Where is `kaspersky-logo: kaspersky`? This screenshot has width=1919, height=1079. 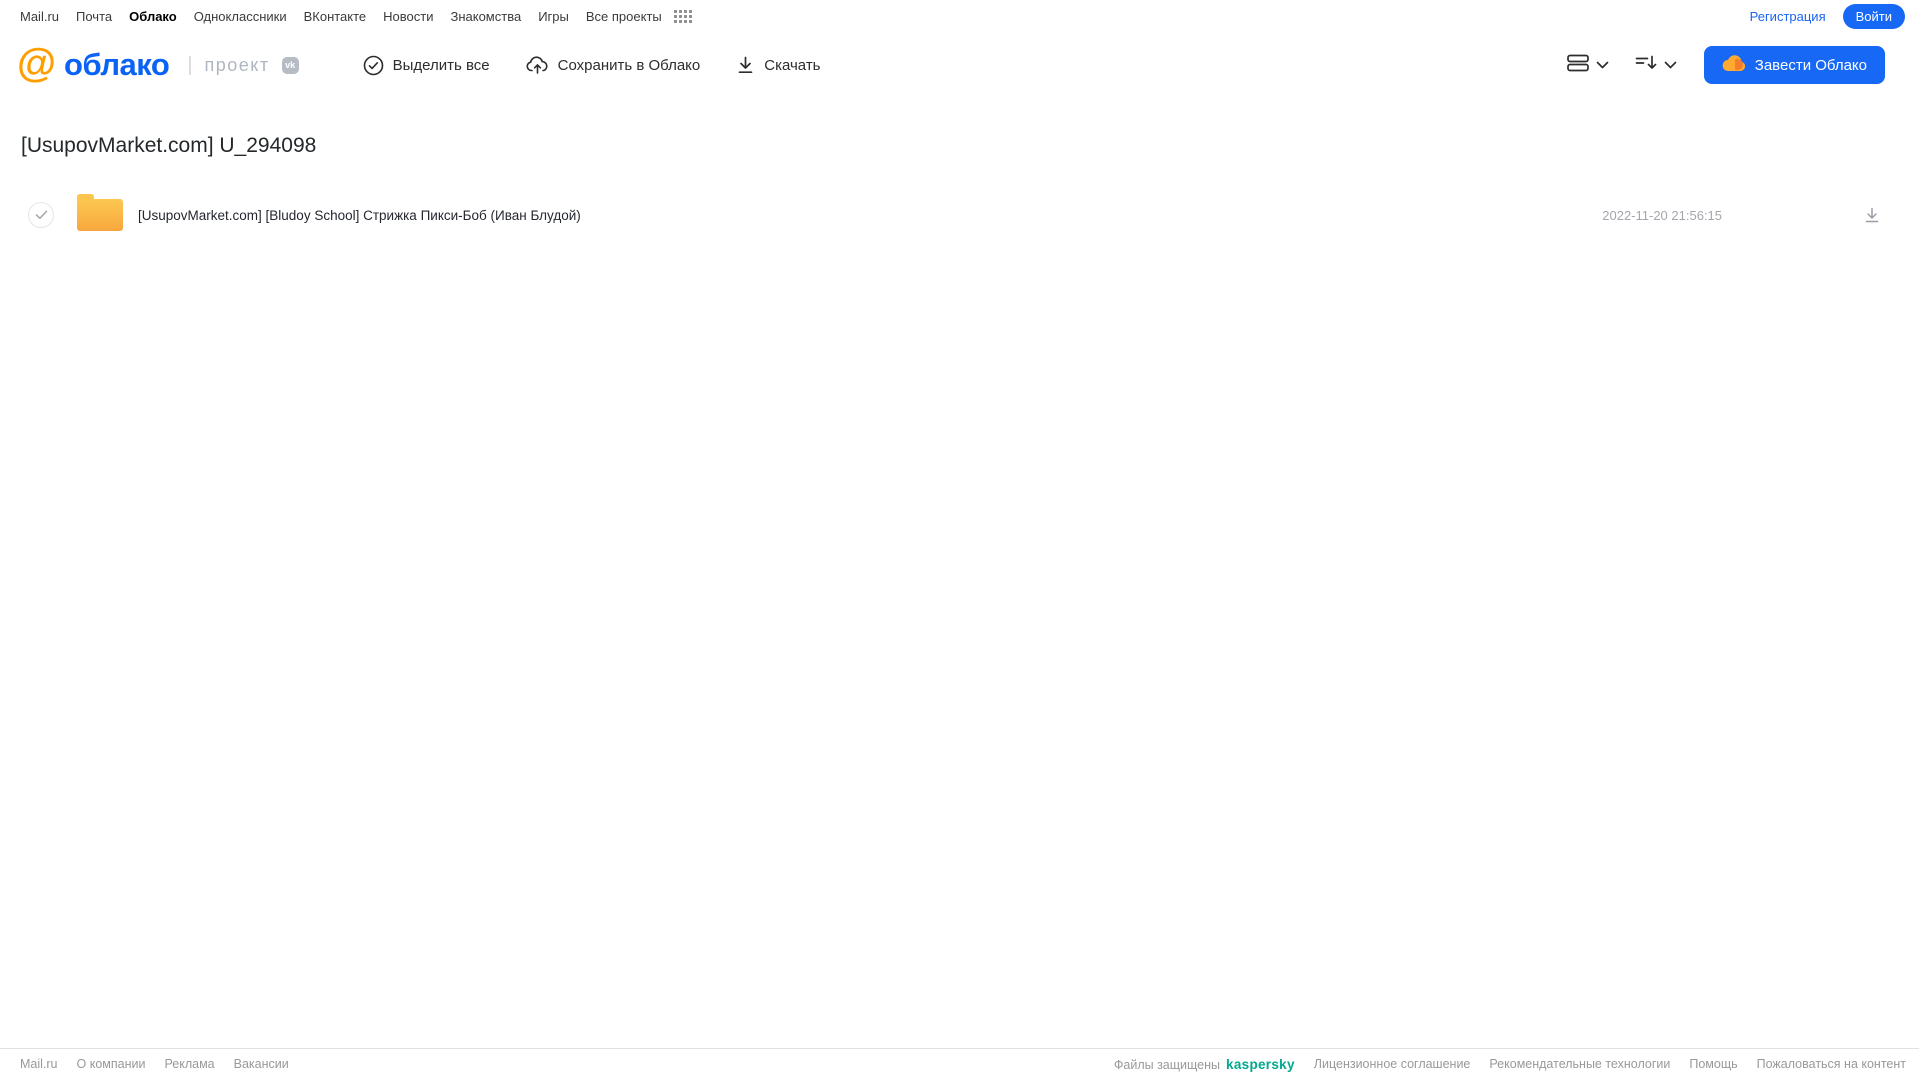 kaspersky-logo: kaspersky is located at coordinates (1260, 1064).